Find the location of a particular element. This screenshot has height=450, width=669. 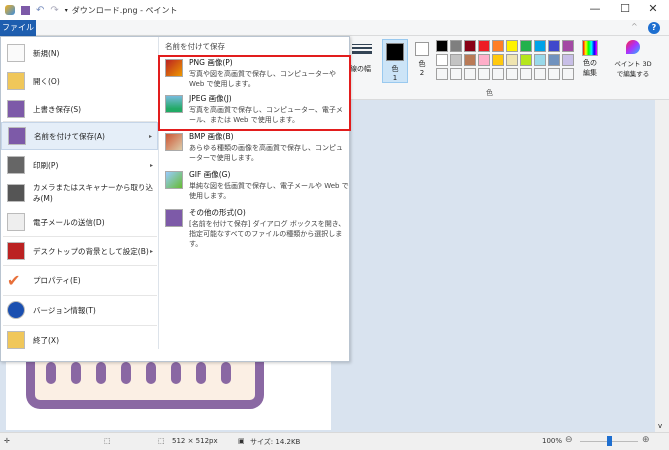

file-menu-item: 電子メールの送信(D) is located at coordinates (79, 222).